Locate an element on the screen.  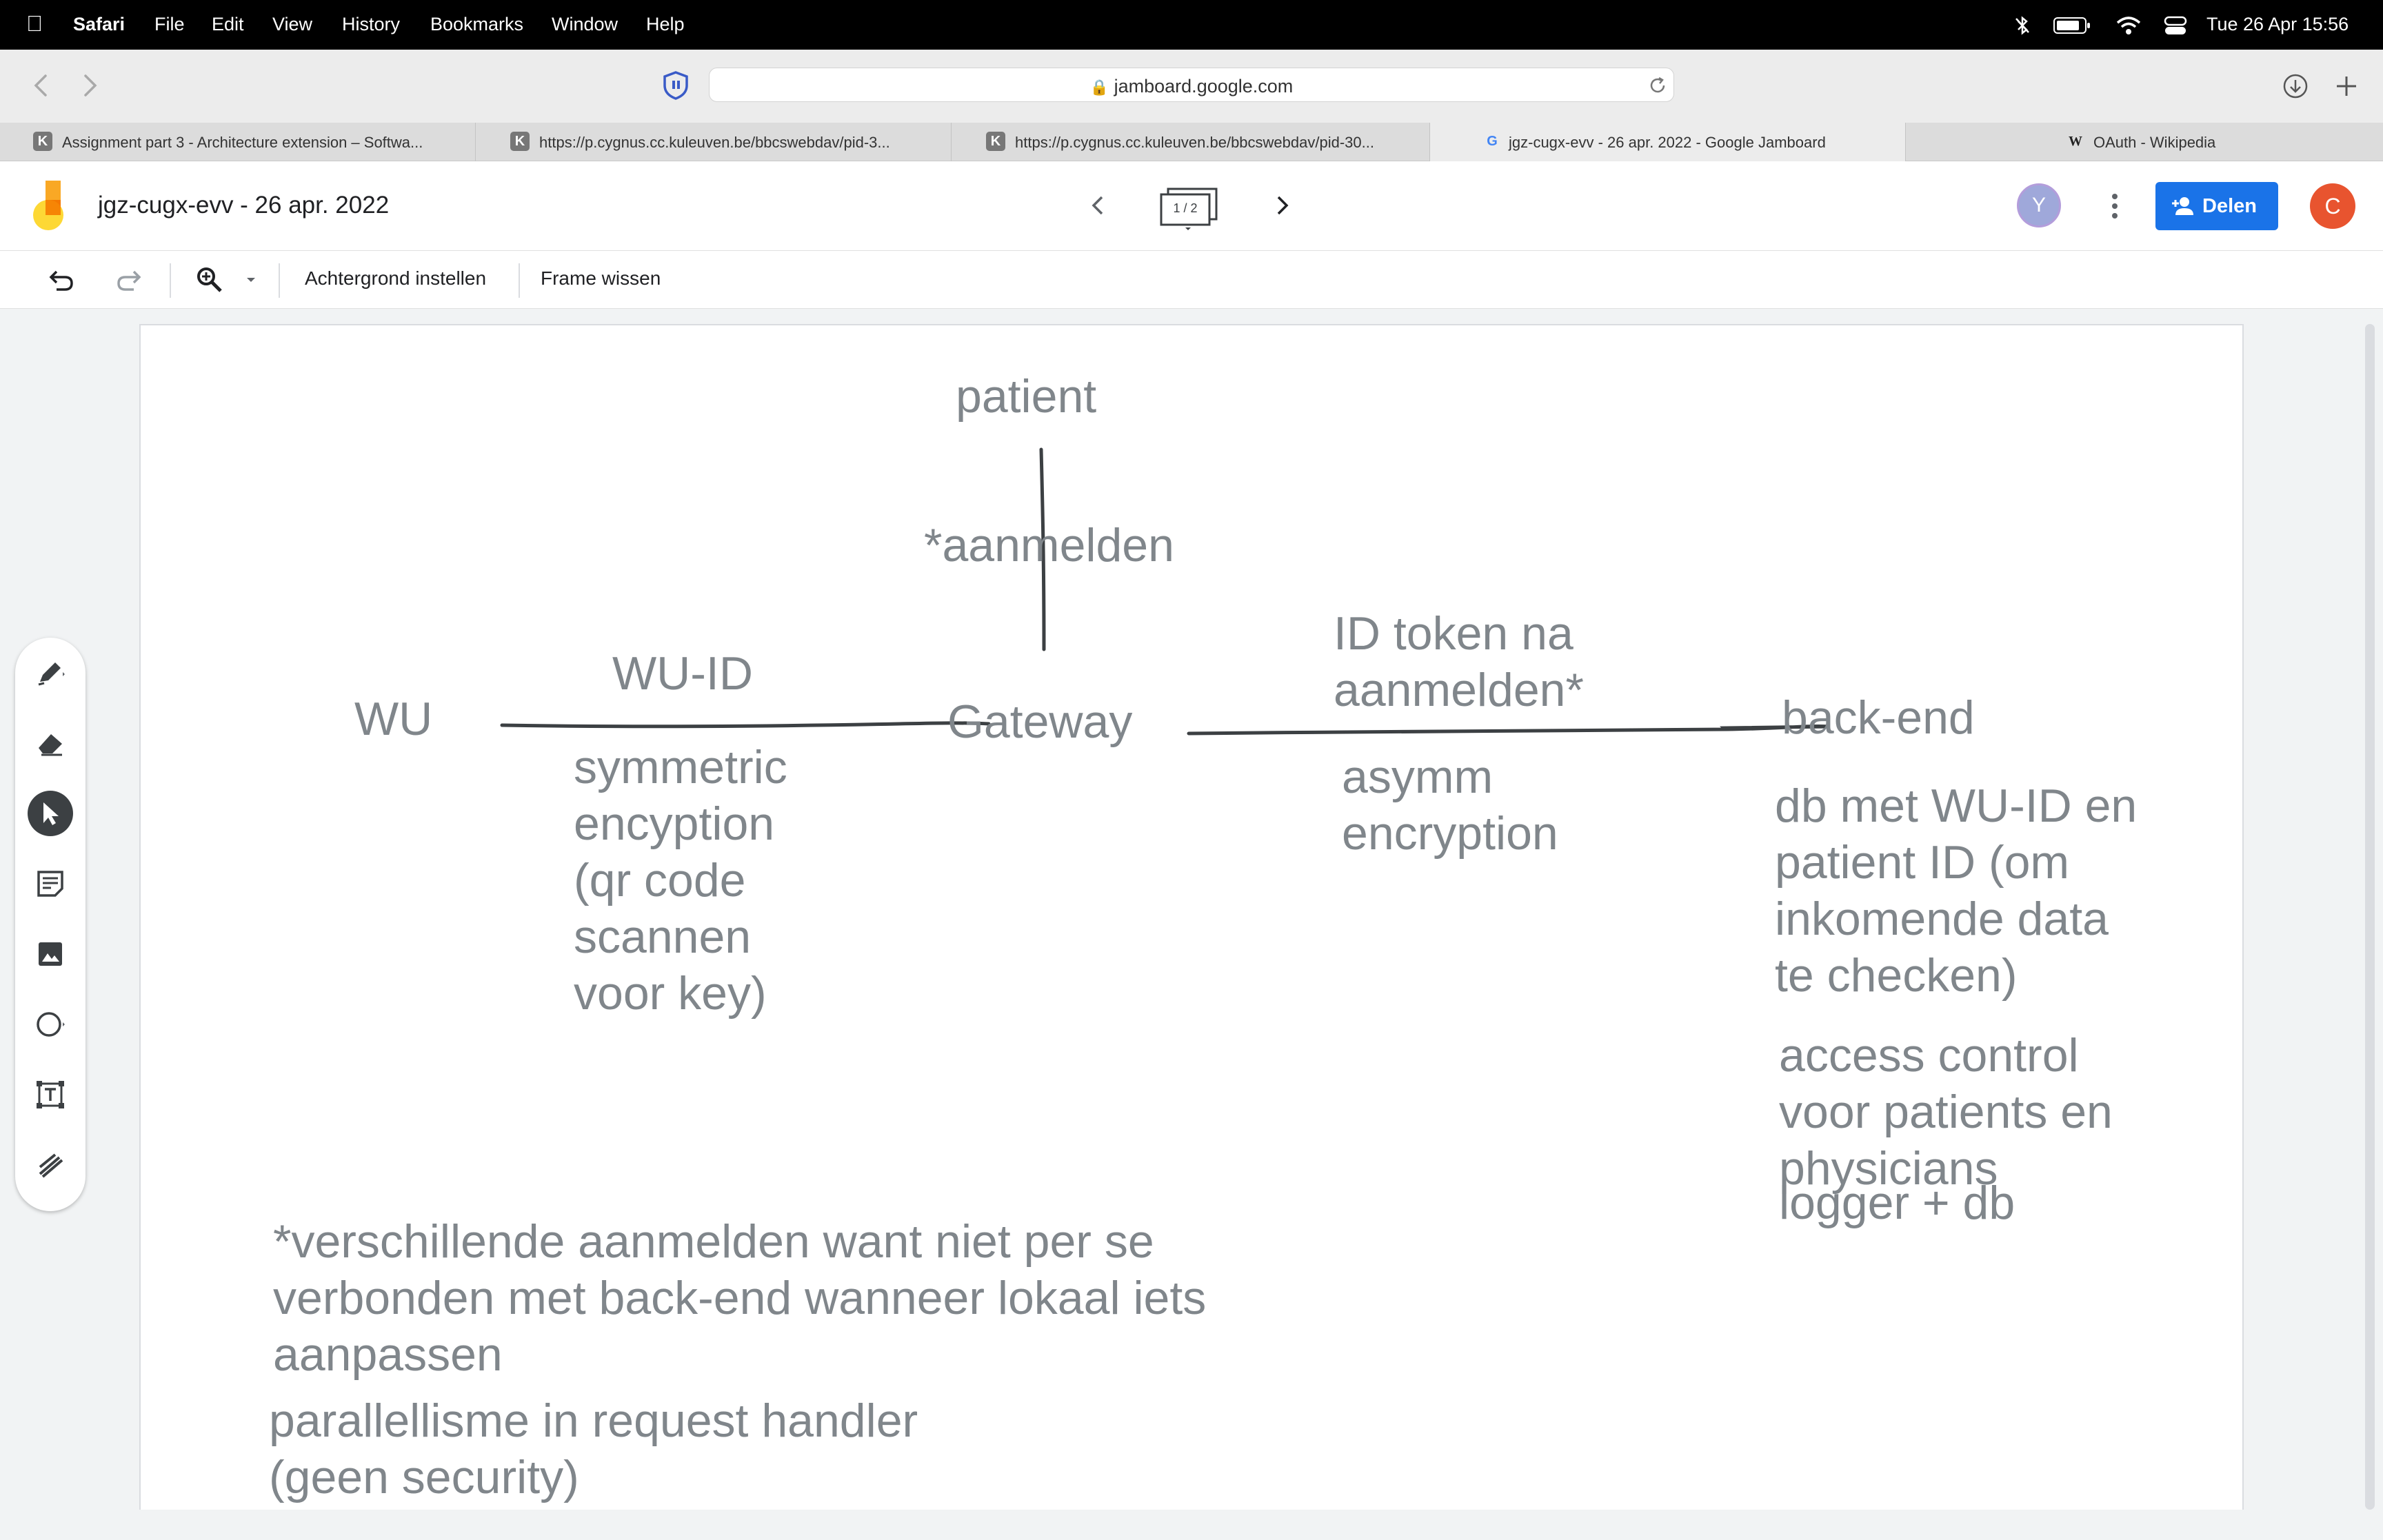
next-frame-icon is located at coordinates (1282, 206).